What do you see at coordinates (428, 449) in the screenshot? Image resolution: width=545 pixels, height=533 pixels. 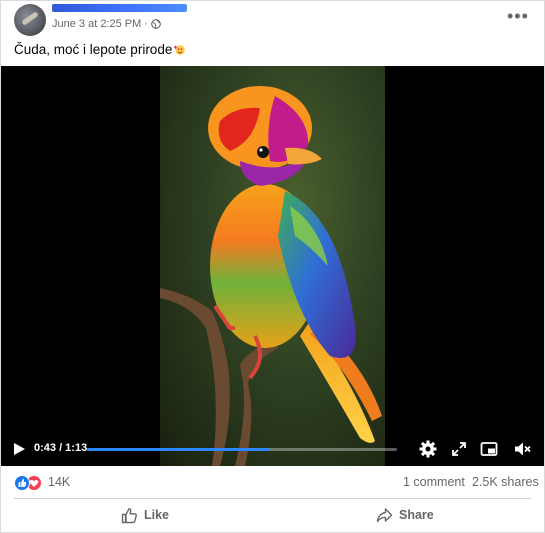 I see `gear-icon` at bounding box center [428, 449].